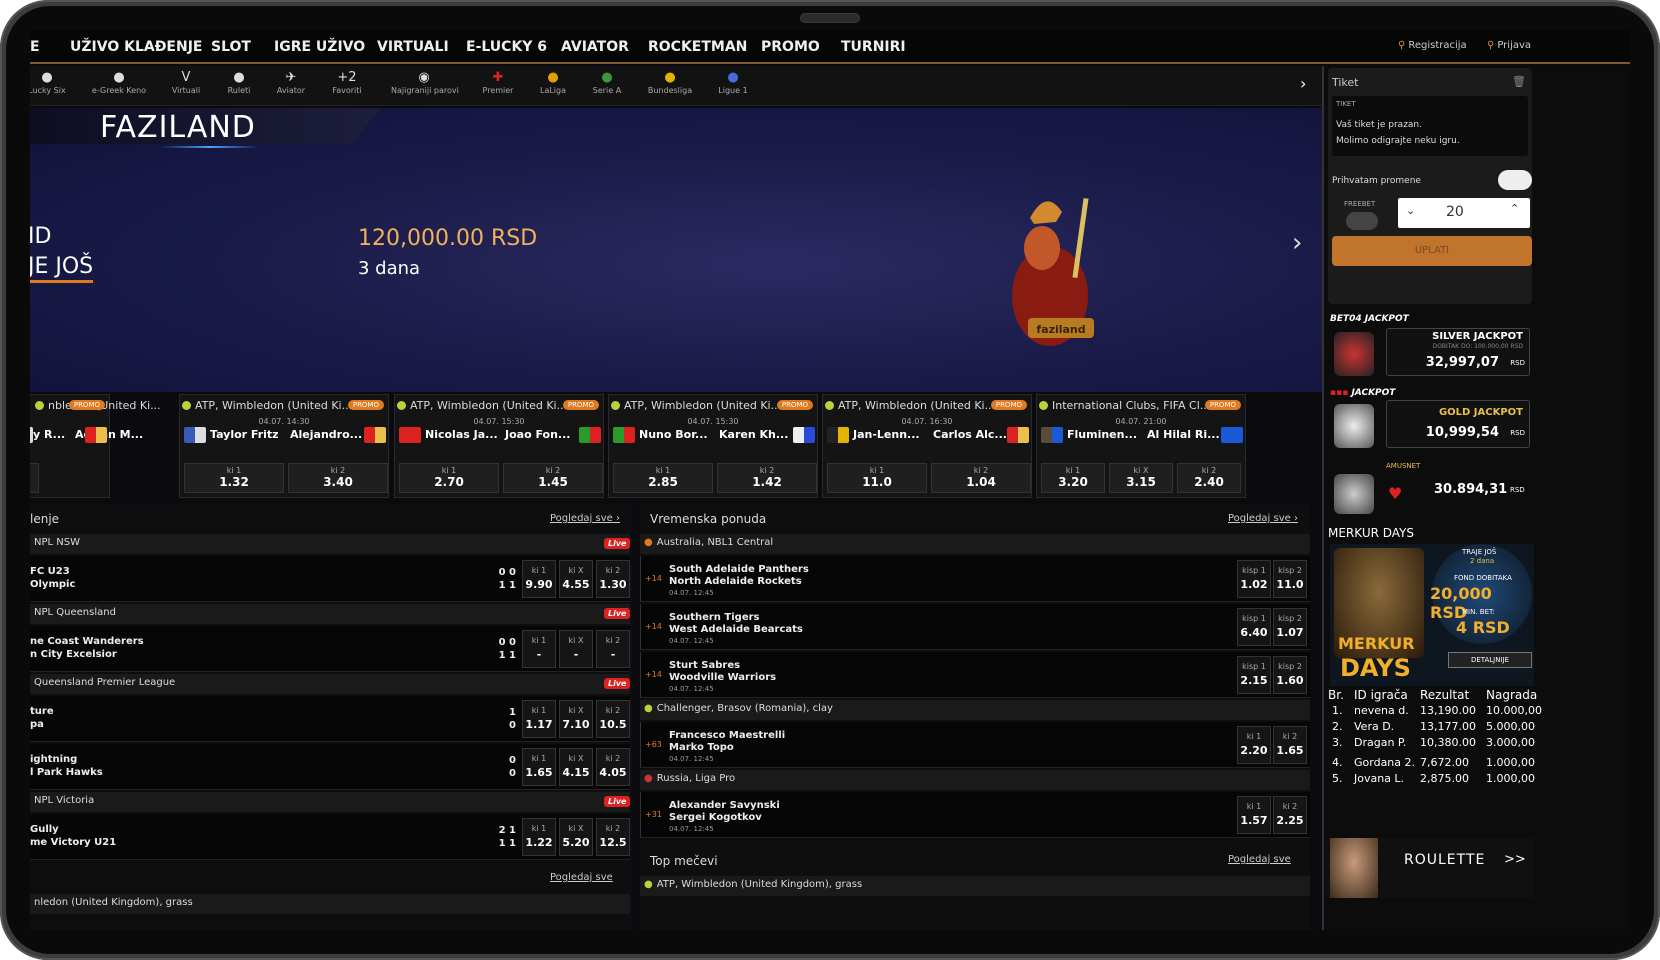 The image size is (1660, 960). What do you see at coordinates (663, 478) in the screenshot?
I see `odd-button: ki 1 2.85` at bounding box center [663, 478].